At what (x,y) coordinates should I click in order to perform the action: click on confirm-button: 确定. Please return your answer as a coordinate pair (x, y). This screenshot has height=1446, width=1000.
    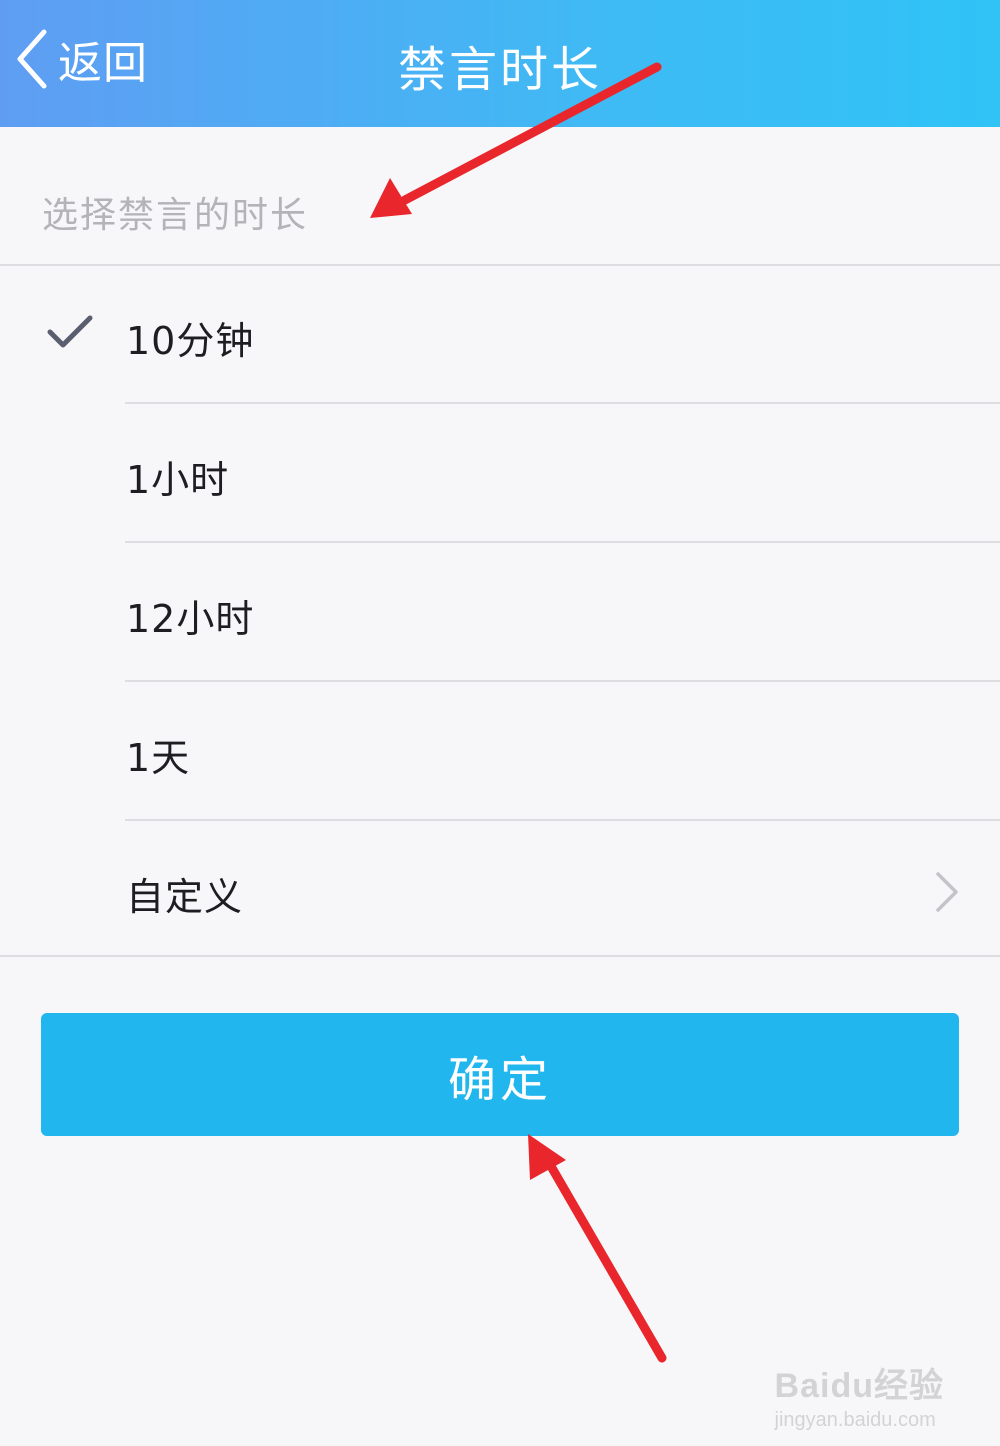
    Looking at the image, I should click on (500, 1074).